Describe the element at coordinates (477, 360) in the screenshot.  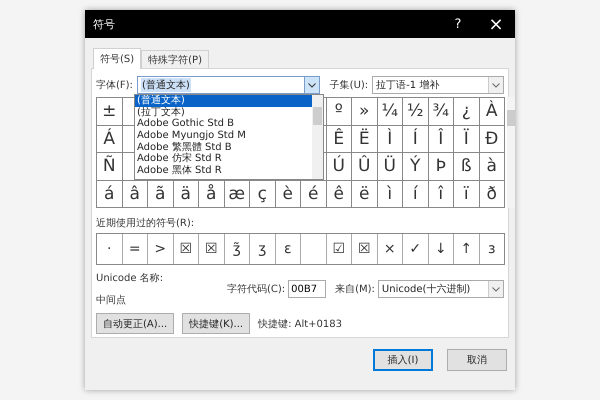
I see `dialog-button: 取消` at that location.